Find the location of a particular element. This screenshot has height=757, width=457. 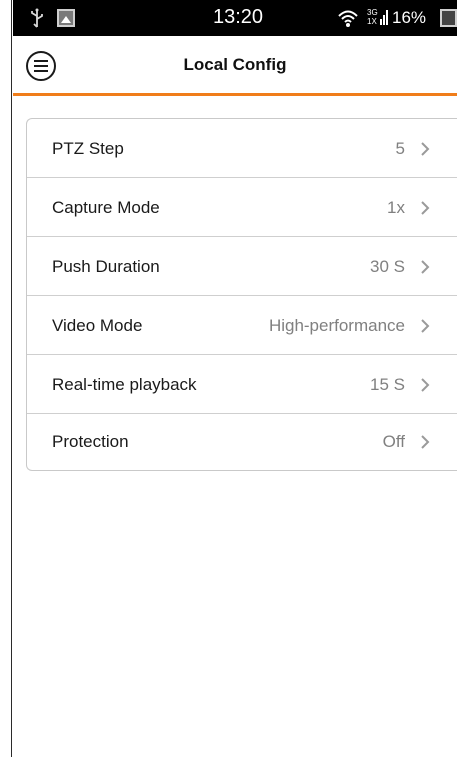

setting-value: Off is located at coordinates (393, 441).